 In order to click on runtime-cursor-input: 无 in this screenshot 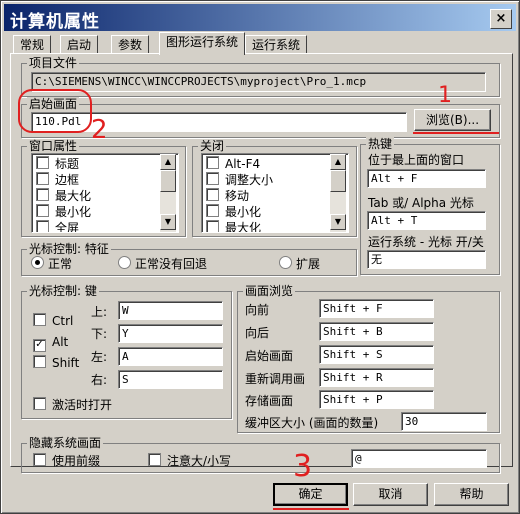, I will do `click(426, 259)`.